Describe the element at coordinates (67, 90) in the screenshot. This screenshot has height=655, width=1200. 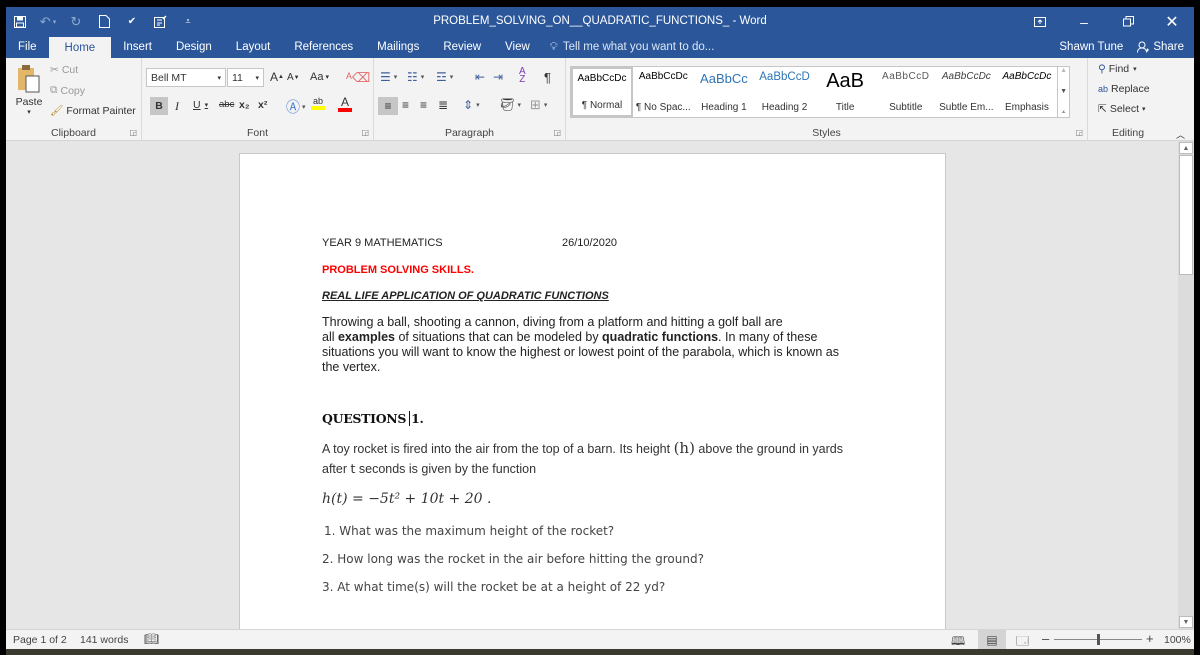
I see `copy-button: ⧉ Copy` at that location.